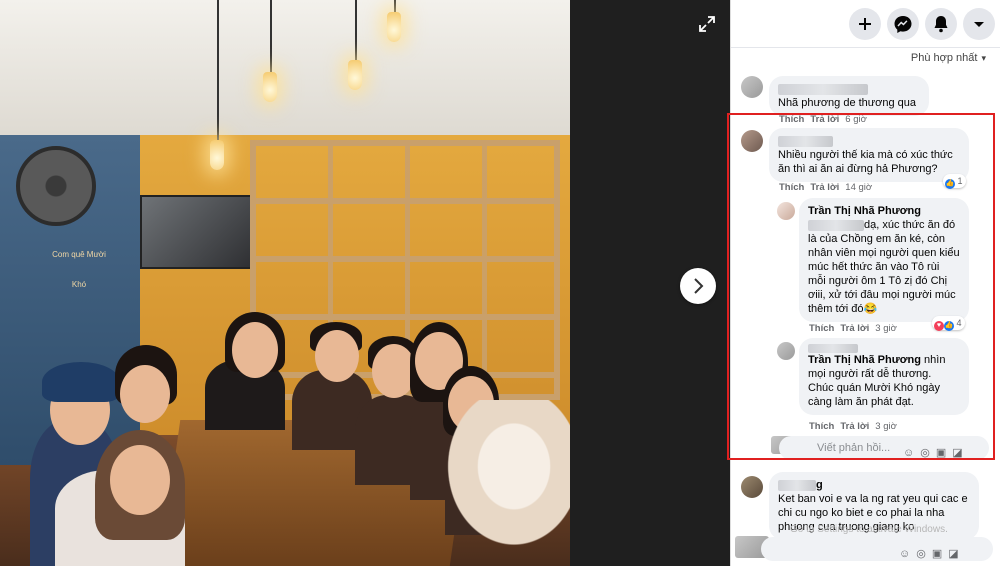 Image resolution: width=1000 pixels, height=566 pixels. I want to click on reply-input: Viết phản hồi... ☺◎▣◪, so click(884, 448).